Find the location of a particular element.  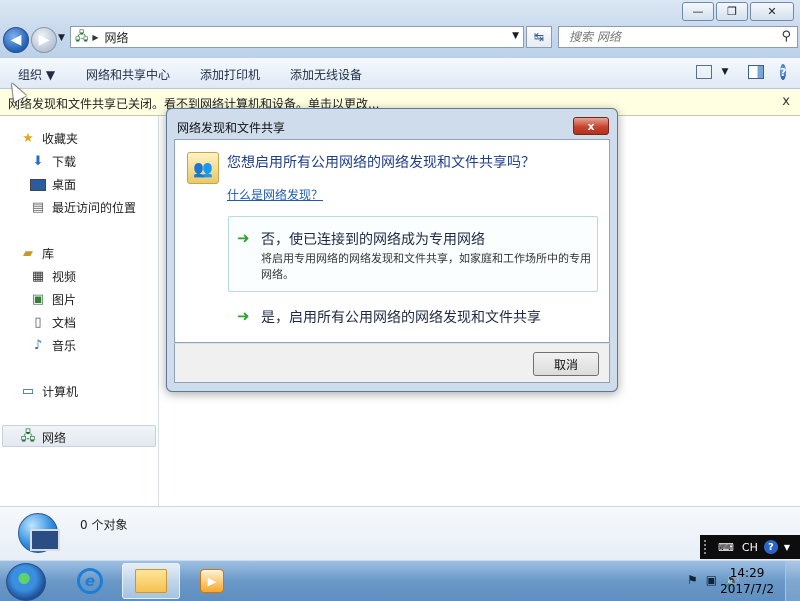

object-count: 0 个对象 is located at coordinates (104, 525).